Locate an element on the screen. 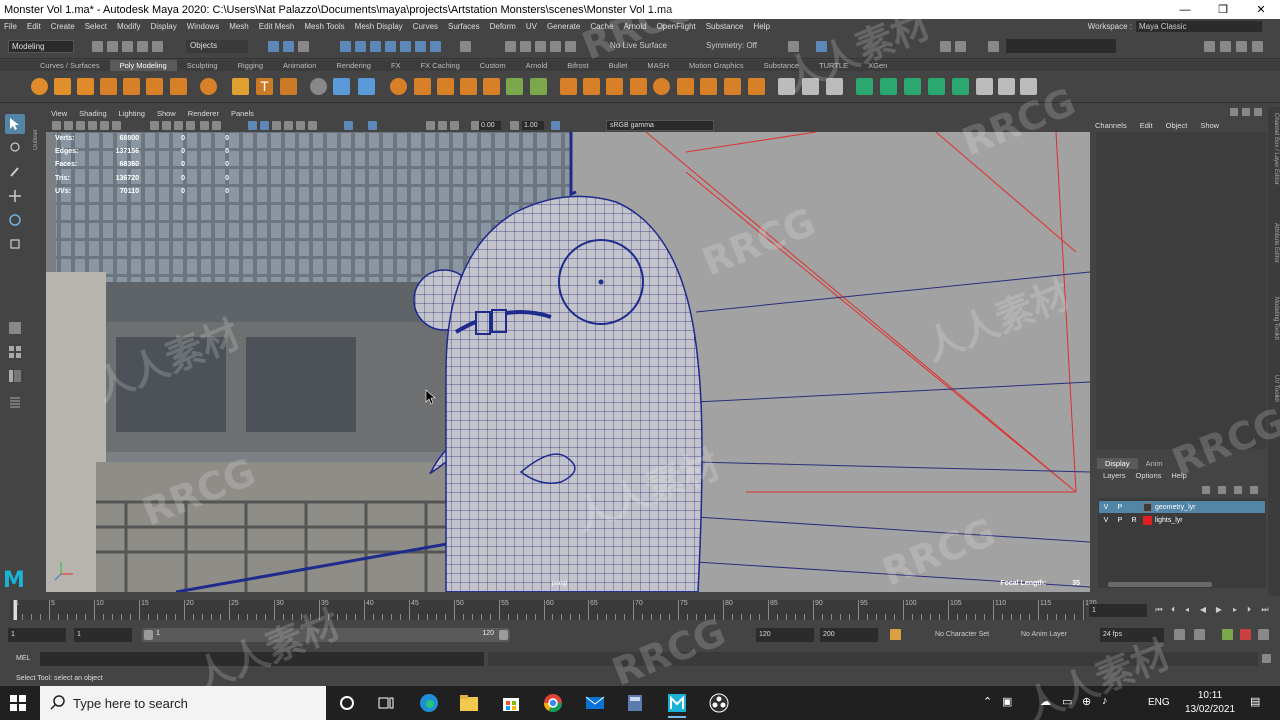 This screenshot has height=720, width=1280. lock-selection-icon is located at coordinates (465, 46).